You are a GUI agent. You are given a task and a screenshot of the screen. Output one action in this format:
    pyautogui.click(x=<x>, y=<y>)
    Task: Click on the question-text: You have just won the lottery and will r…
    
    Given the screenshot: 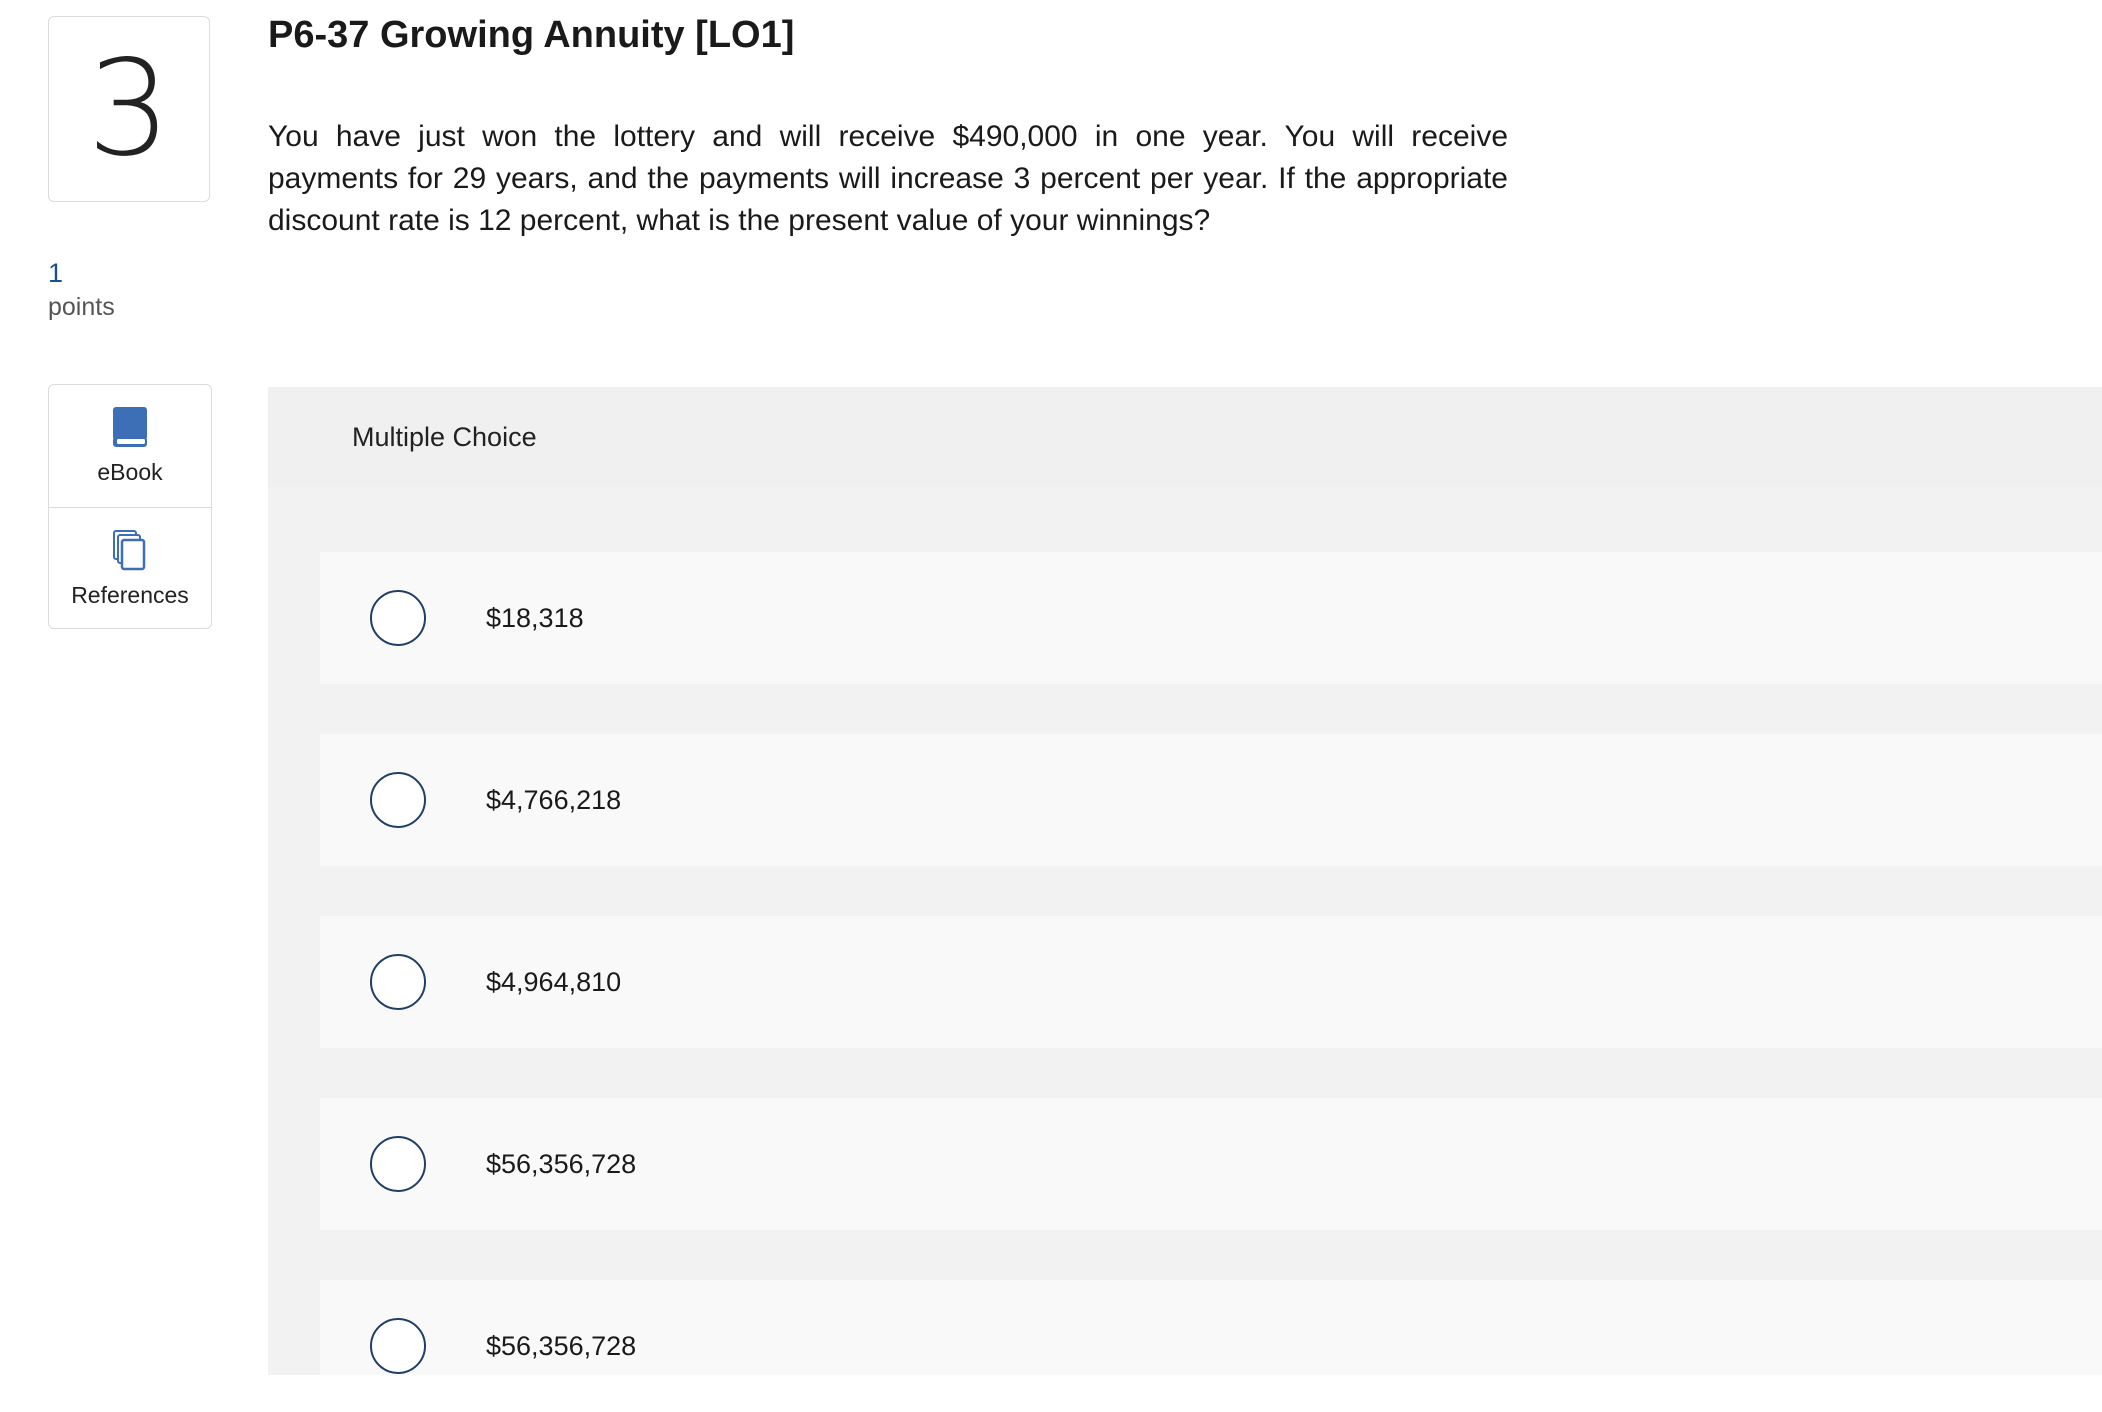 What is the action you would take?
    pyautogui.click(x=888, y=178)
    